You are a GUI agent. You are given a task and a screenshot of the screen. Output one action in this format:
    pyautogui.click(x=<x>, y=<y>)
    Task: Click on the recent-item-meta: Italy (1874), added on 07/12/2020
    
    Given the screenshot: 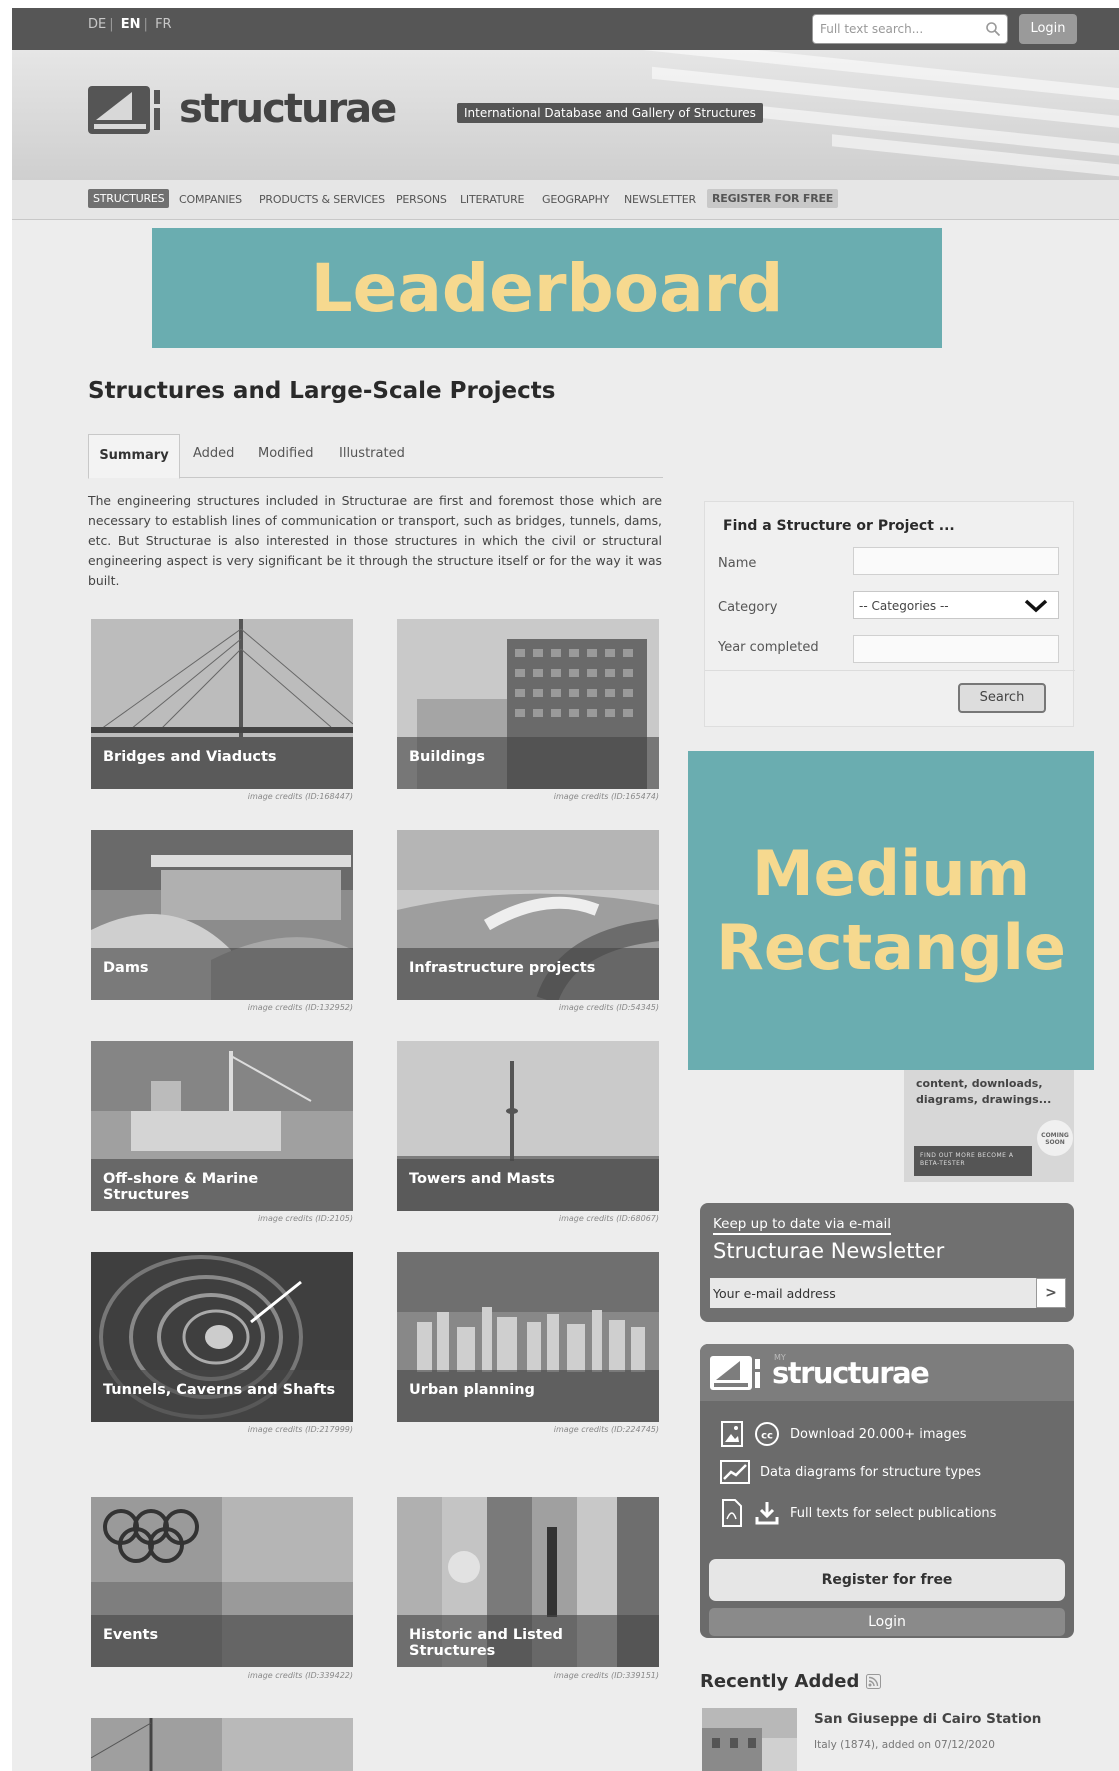 What is the action you would take?
    pyautogui.click(x=904, y=1745)
    